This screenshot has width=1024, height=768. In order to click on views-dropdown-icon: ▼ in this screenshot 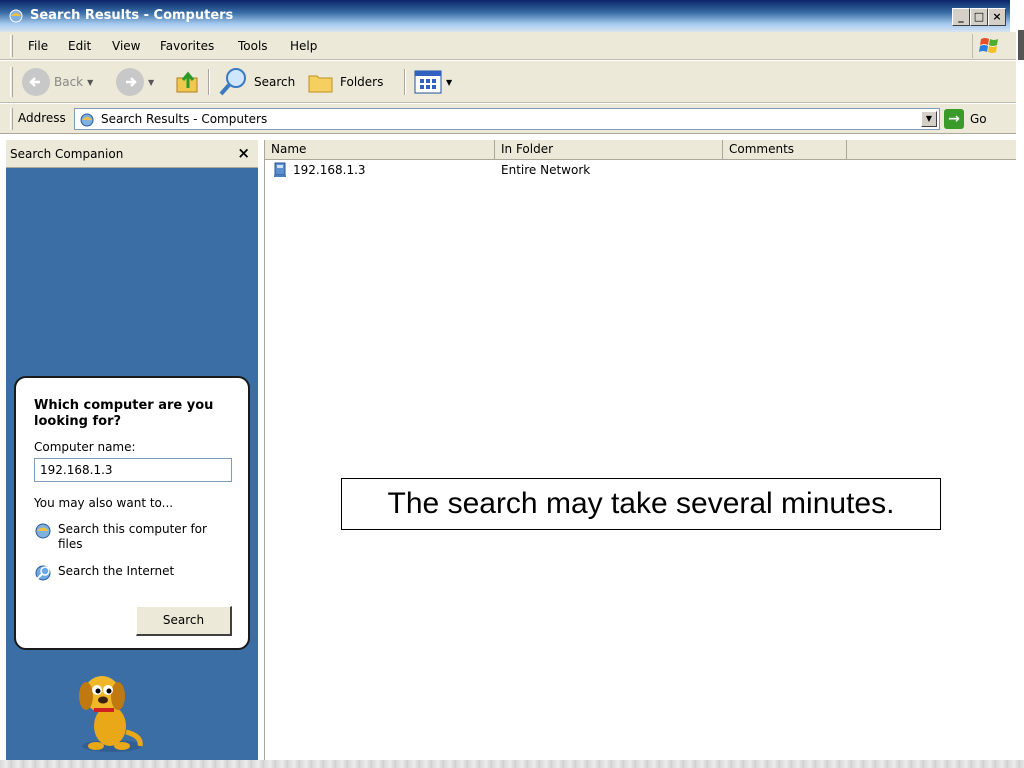, I will do `click(449, 82)`.